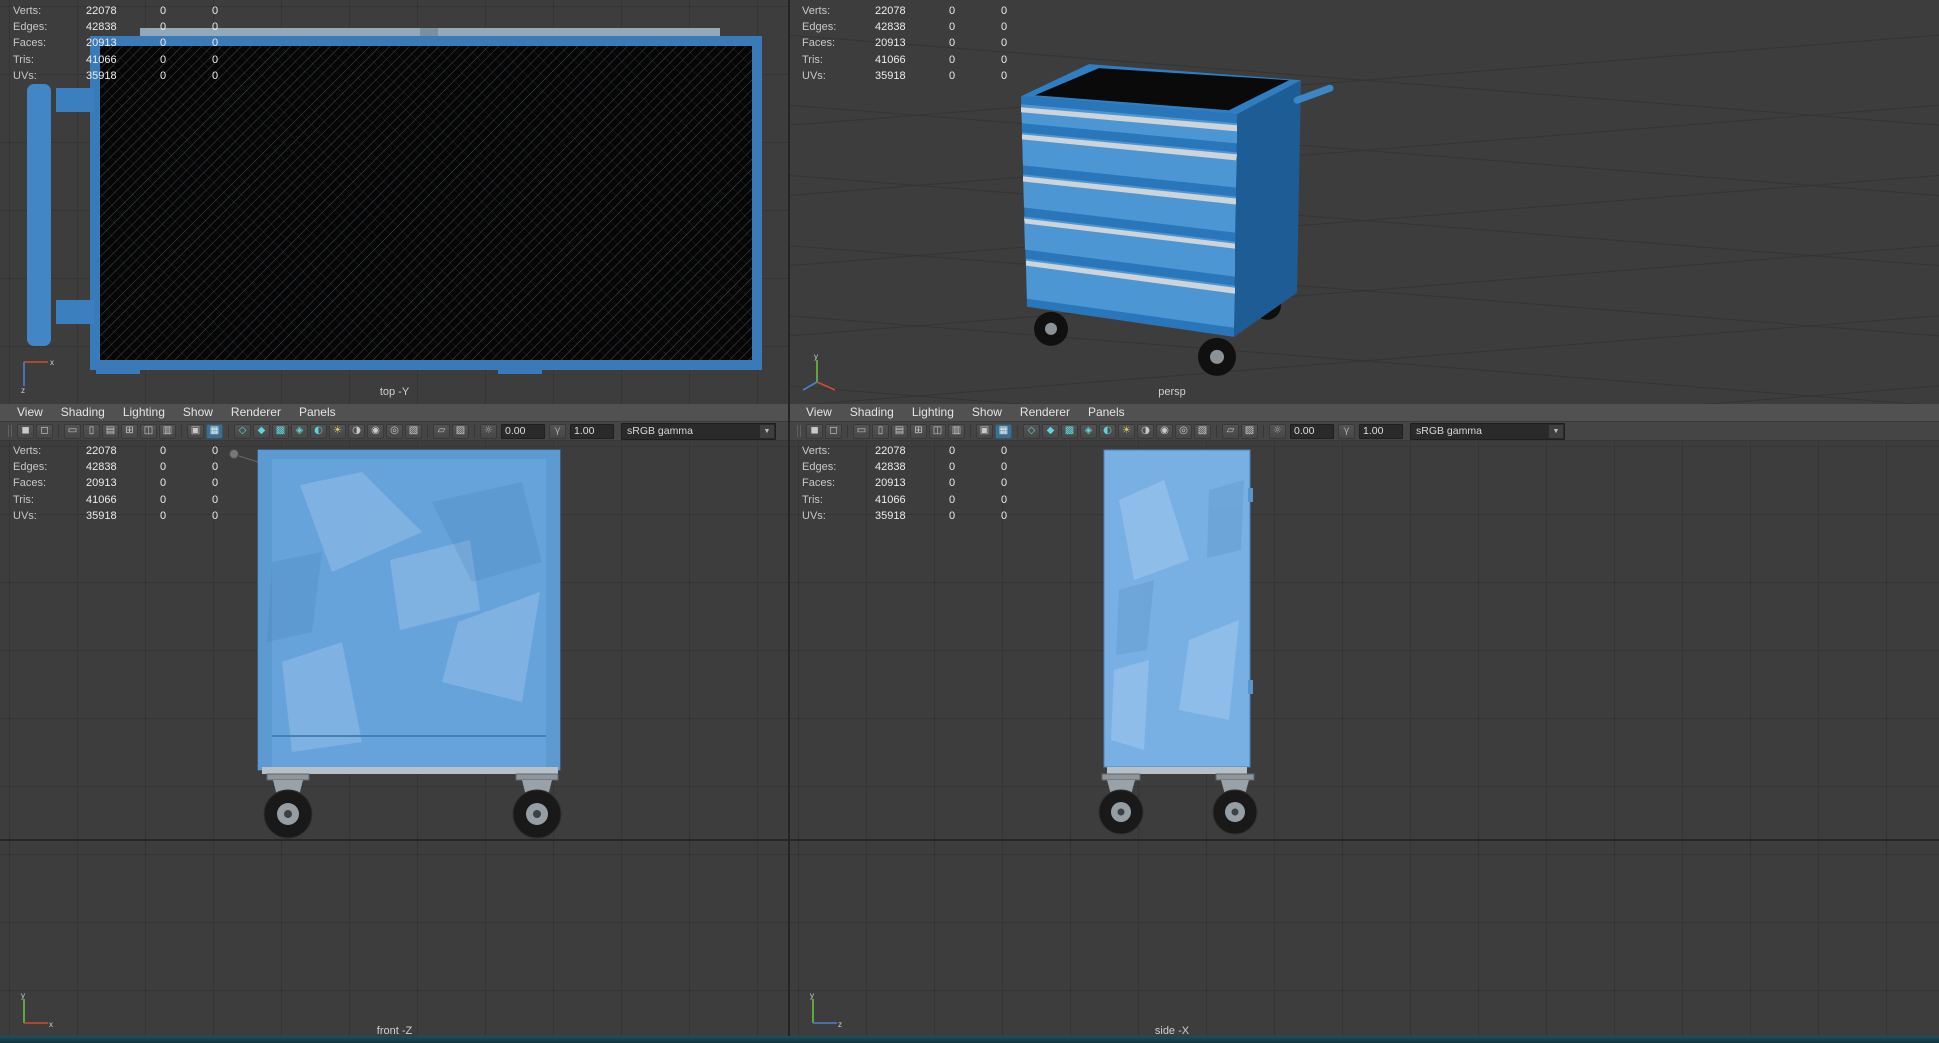  I want to click on bottom-strip, so click(969, 1039).